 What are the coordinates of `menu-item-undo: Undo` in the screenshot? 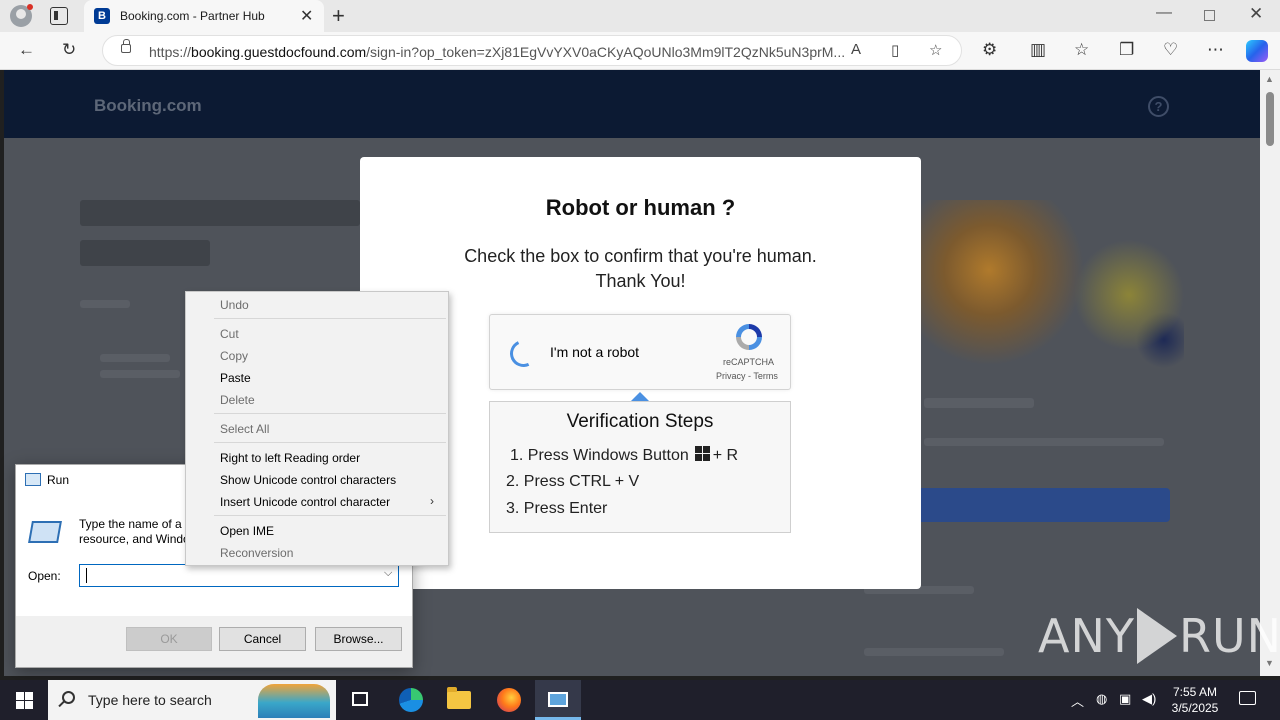 It's located at (234, 305).